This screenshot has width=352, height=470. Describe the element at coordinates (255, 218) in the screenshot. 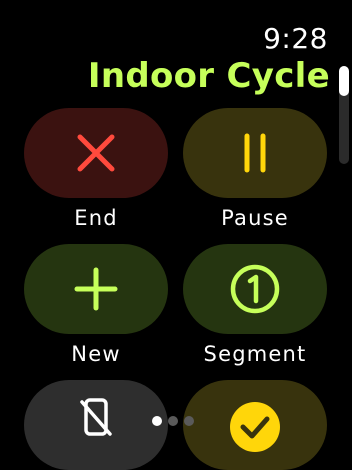

I see `pause-label: Pause` at that location.